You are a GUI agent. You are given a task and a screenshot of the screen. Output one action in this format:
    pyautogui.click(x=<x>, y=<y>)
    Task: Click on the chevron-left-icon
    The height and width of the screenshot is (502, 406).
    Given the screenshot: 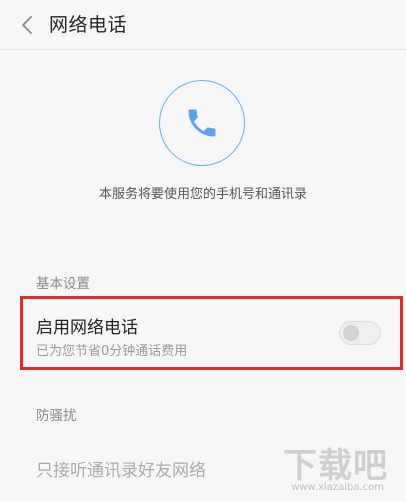 What is the action you would take?
    pyautogui.click(x=27, y=25)
    